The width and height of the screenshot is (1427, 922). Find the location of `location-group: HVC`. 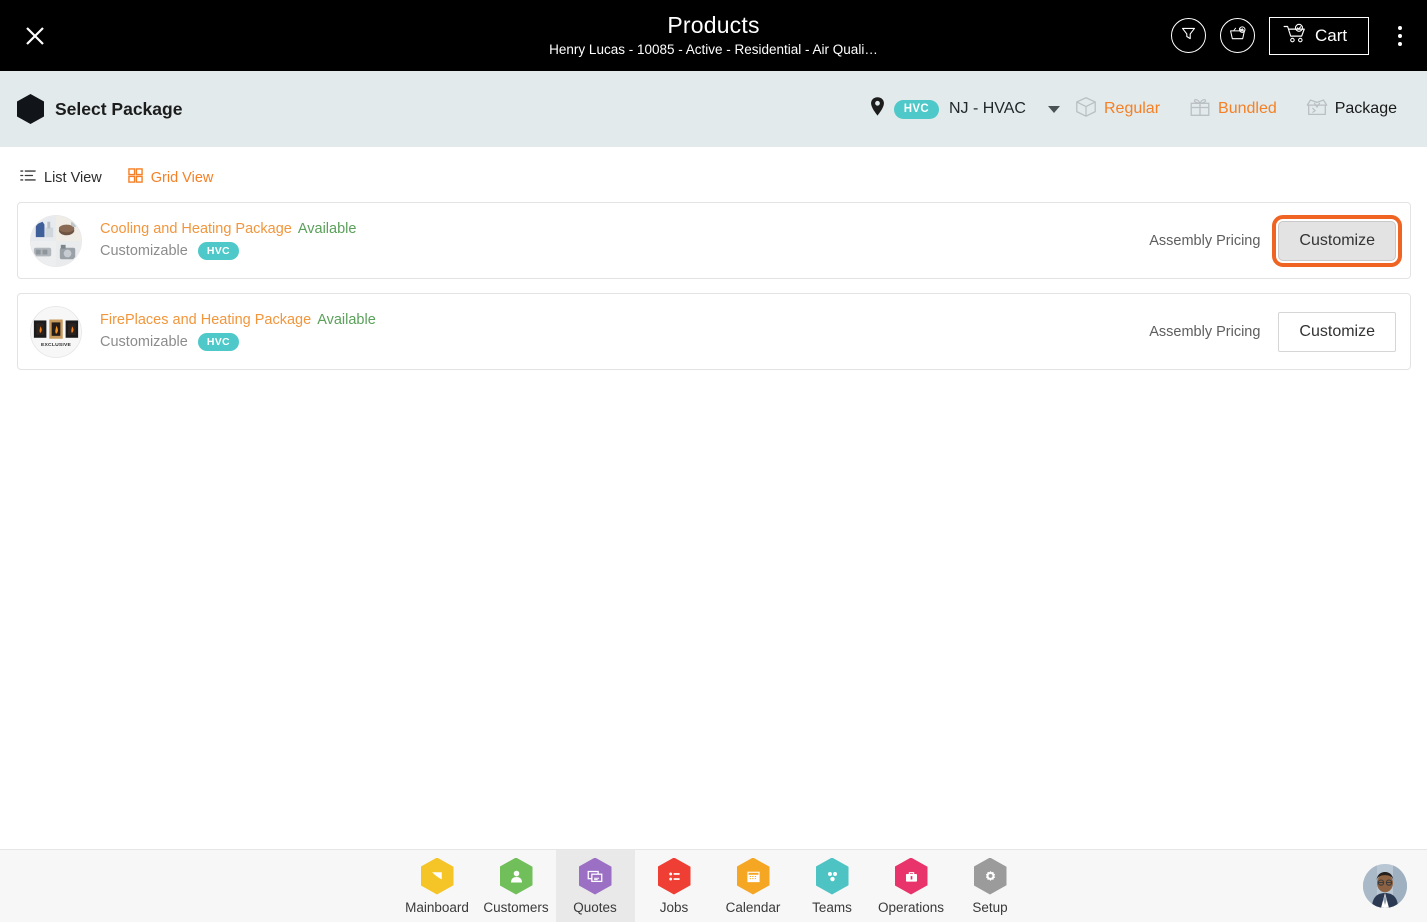

location-group: HVC is located at coordinates (904, 109).